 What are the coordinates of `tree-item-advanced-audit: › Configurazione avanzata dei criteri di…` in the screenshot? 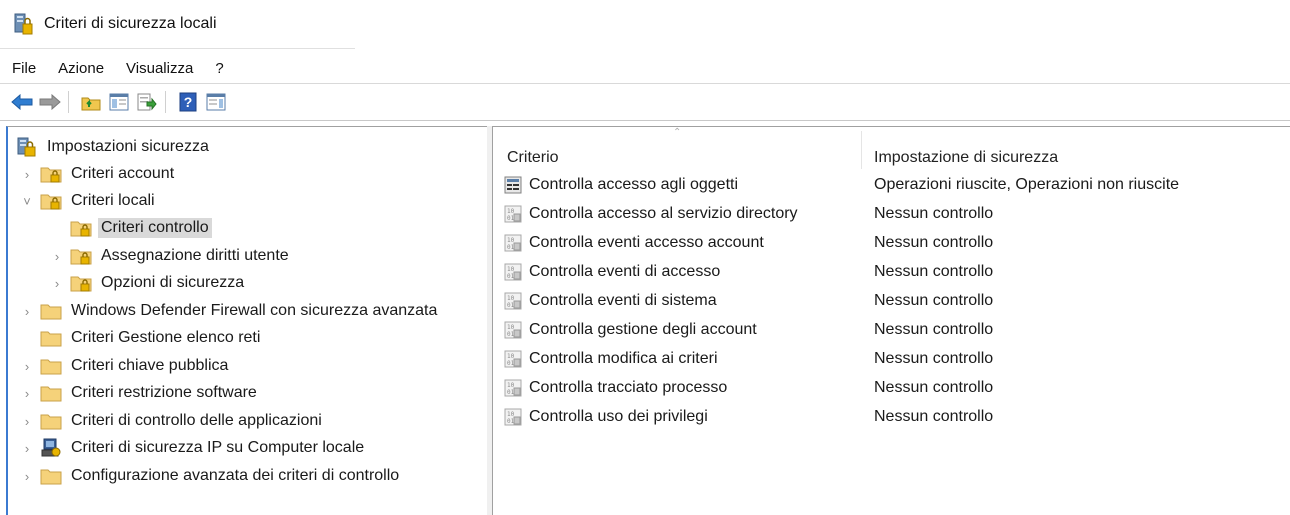 It's located at (211, 476).